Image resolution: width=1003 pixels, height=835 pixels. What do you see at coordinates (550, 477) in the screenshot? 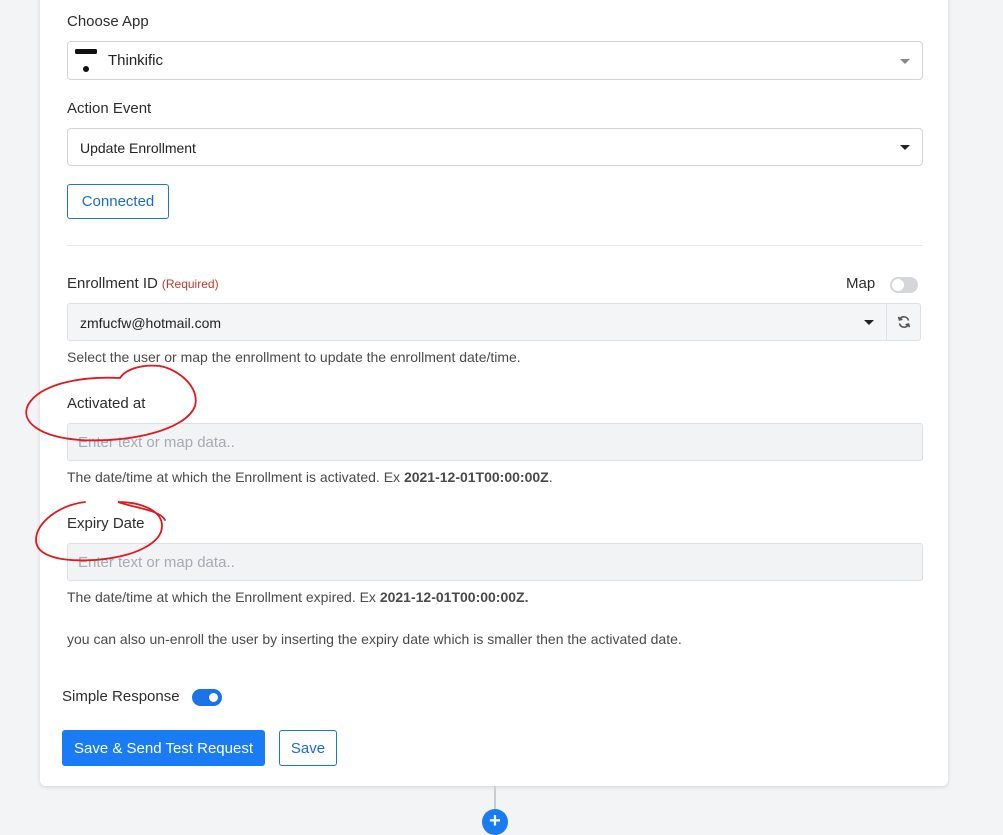
I see `activated-at-help-suffix: .` at bounding box center [550, 477].